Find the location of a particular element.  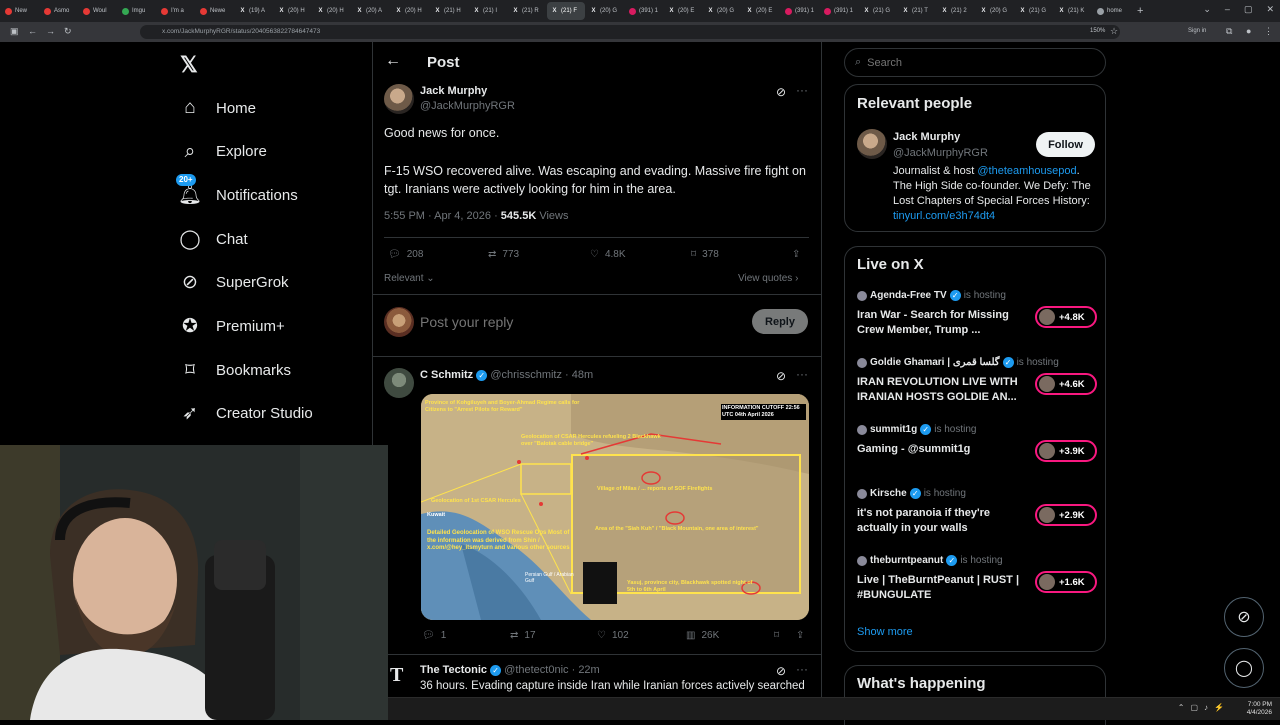

view-quotes-link: View quotes › is located at coordinates (768, 278).